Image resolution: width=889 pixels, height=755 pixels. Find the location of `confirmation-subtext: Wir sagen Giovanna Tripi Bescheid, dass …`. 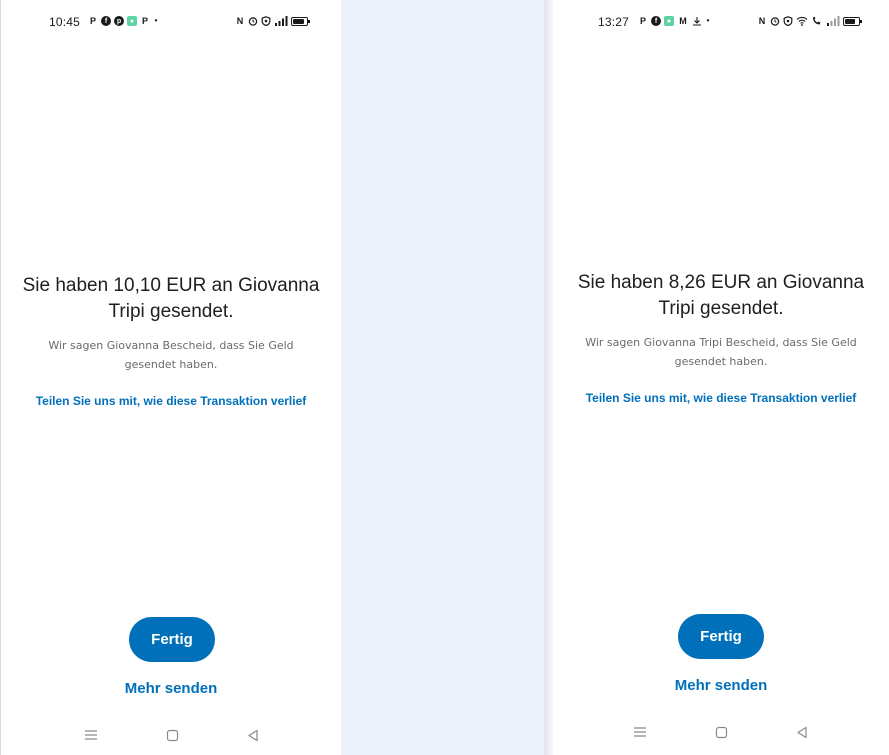

confirmation-subtext: Wir sagen Giovanna Tripi Bescheid, dass … is located at coordinates (721, 352).